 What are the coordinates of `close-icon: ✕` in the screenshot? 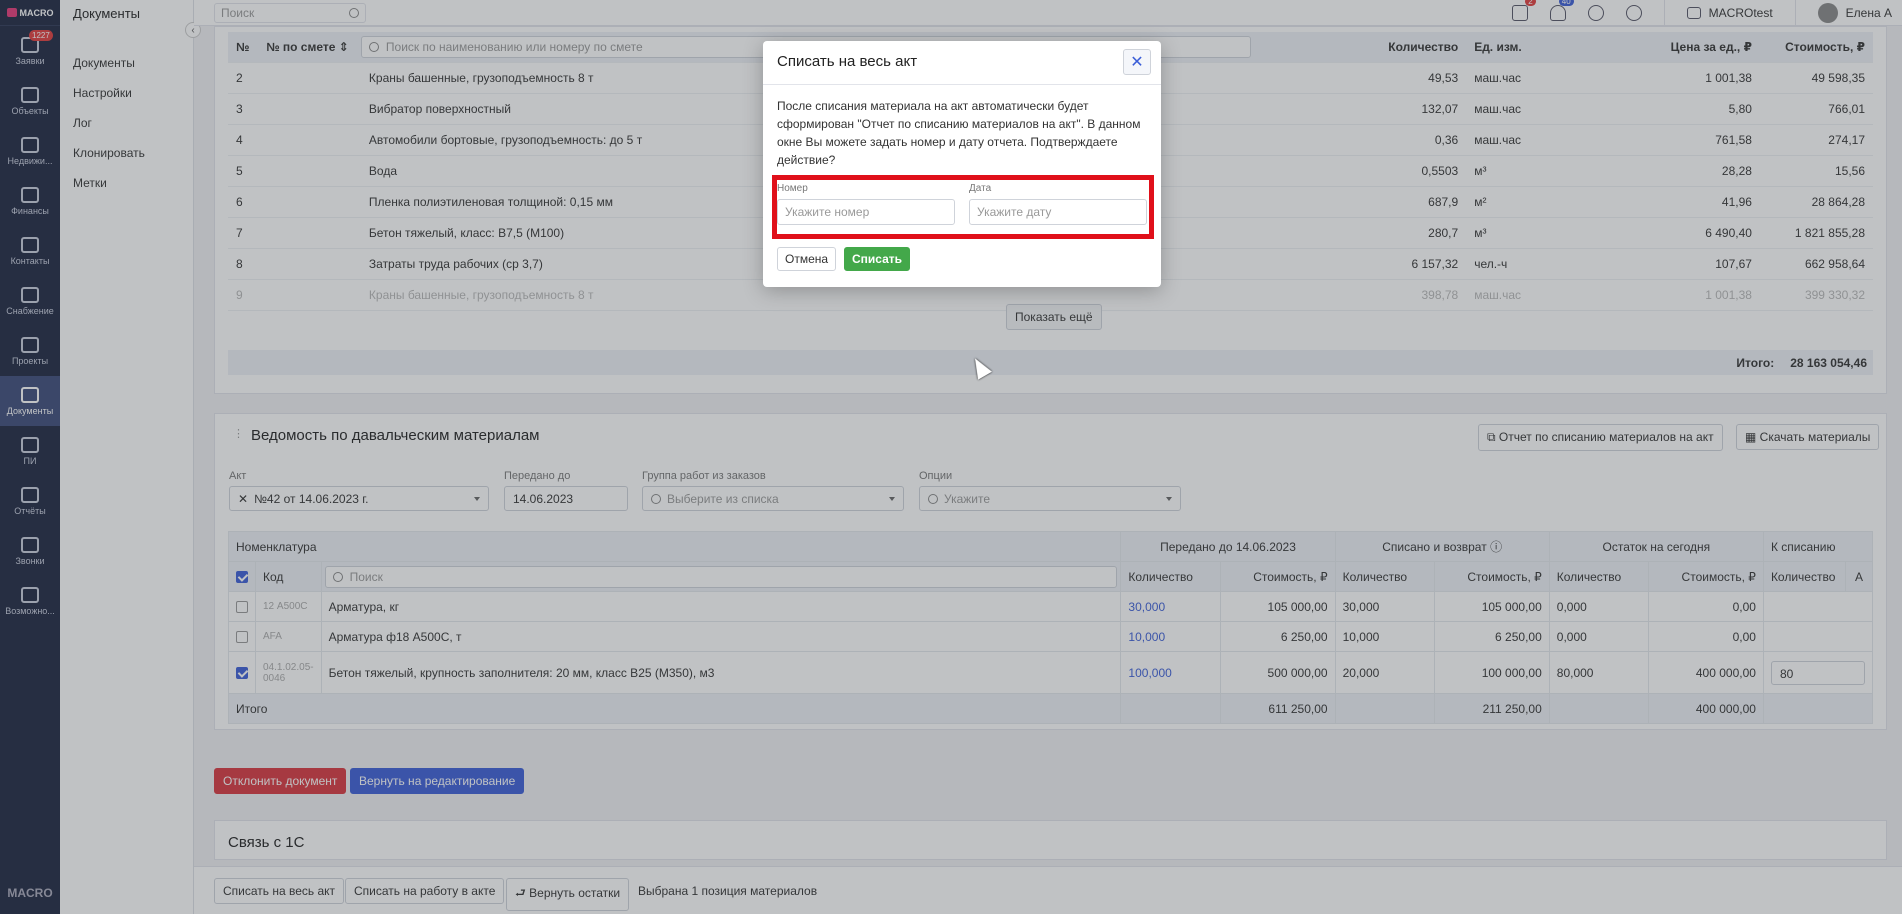 It's located at (1137, 62).